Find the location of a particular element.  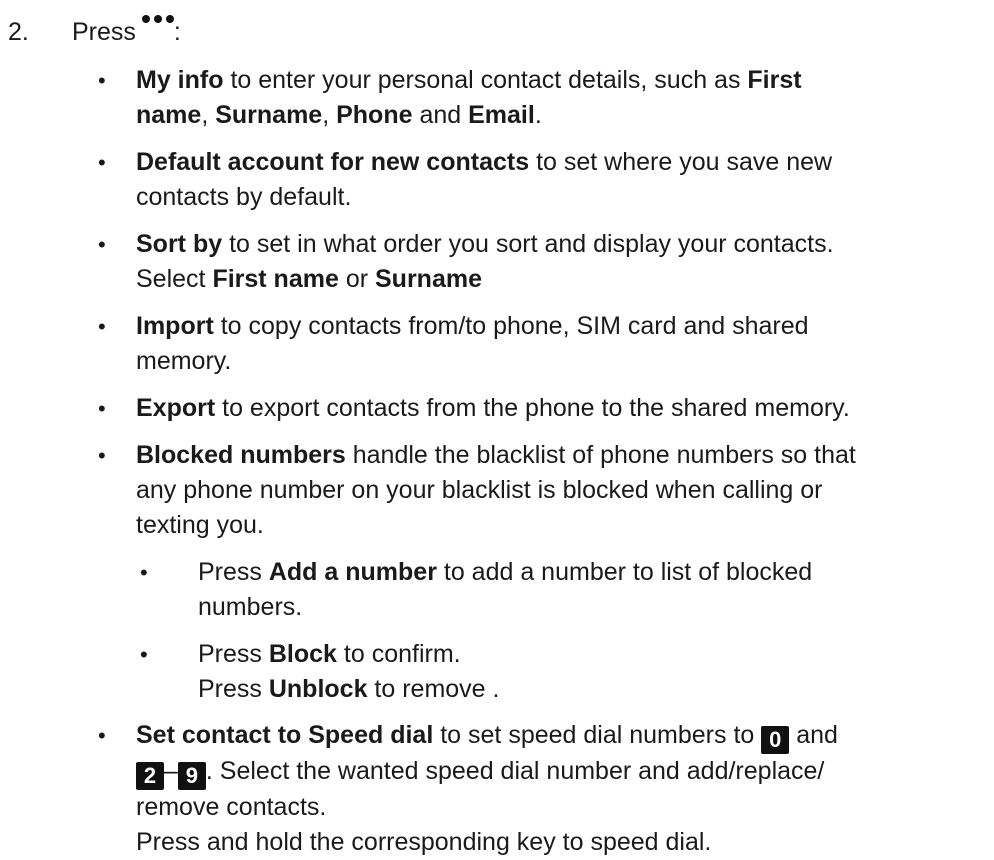

item-term: Sort by is located at coordinates (179, 244).